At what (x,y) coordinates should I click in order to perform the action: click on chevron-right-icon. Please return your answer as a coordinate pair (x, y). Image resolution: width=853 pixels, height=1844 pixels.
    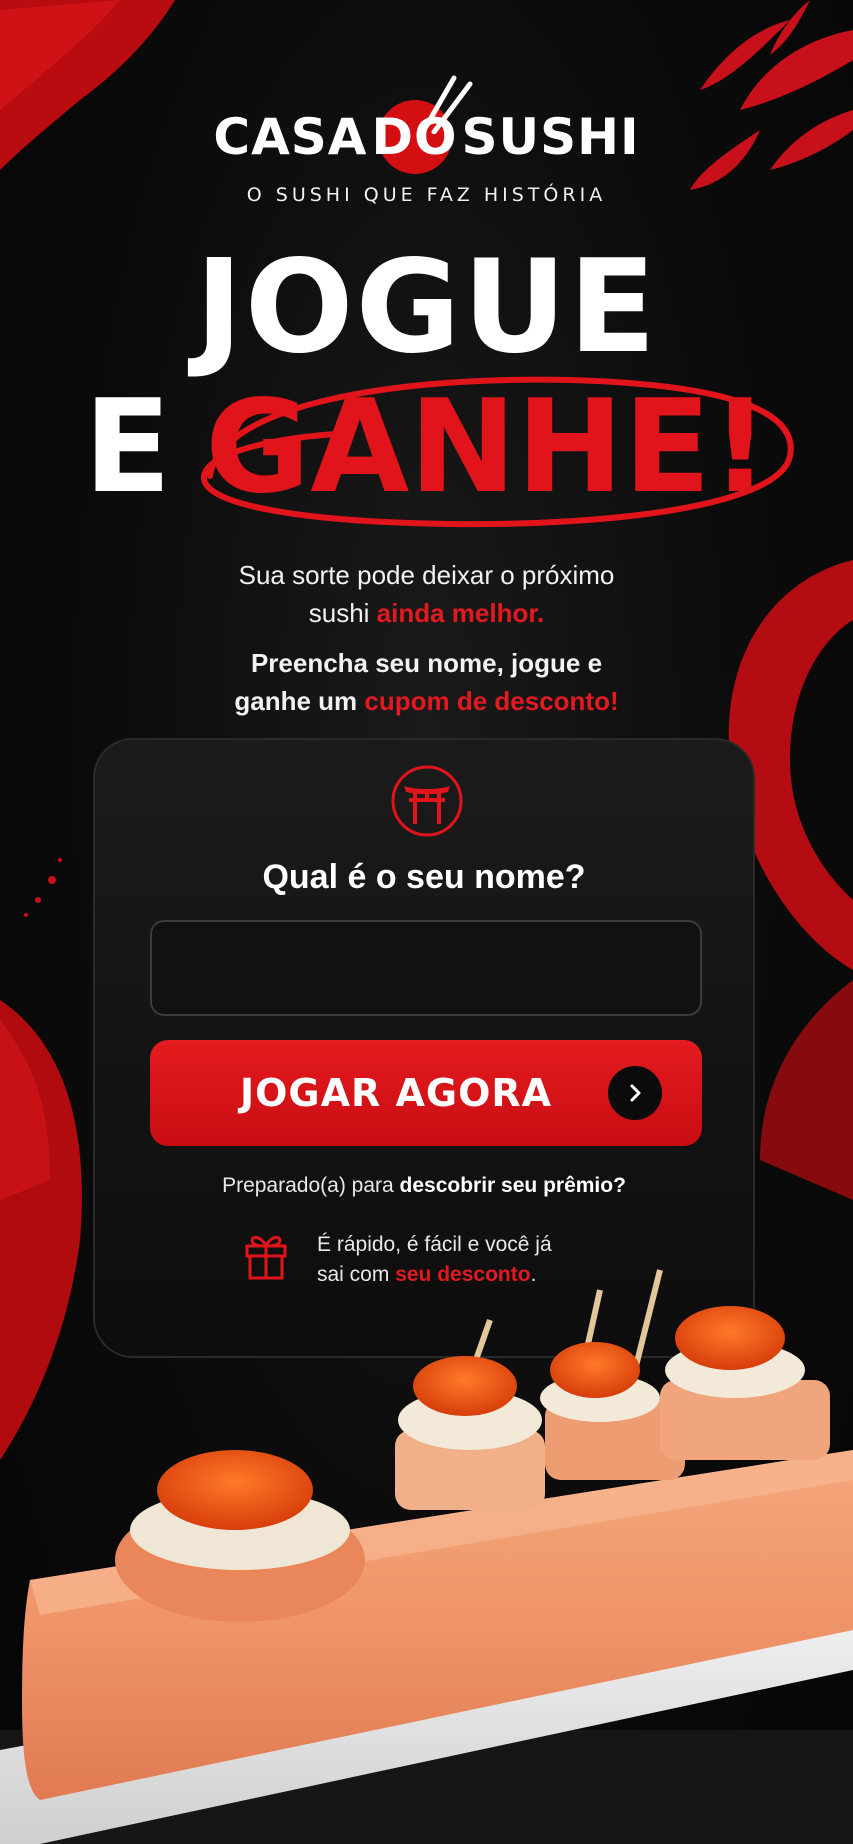
    Looking at the image, I should click on (635, 1093).